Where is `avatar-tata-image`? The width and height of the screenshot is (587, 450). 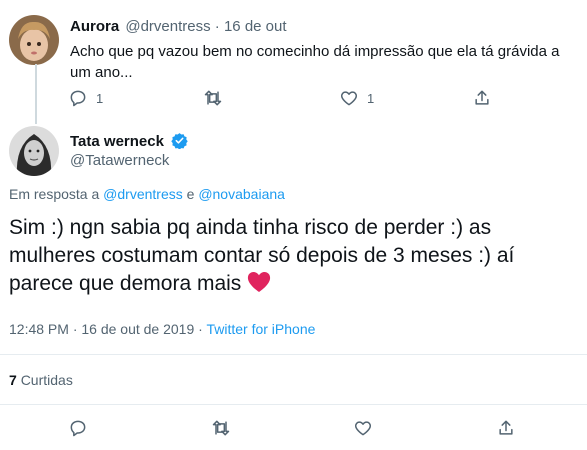
avatar-tata-image is located at coordinates (34, 151).